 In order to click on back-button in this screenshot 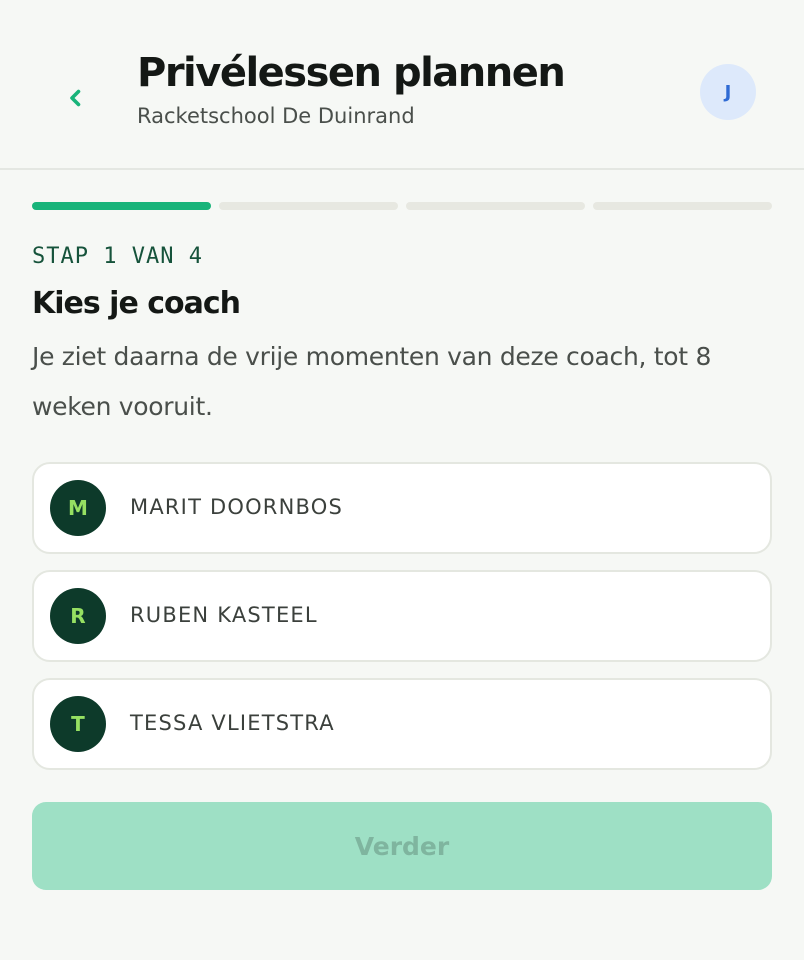, I will do `click(76, 98)`.